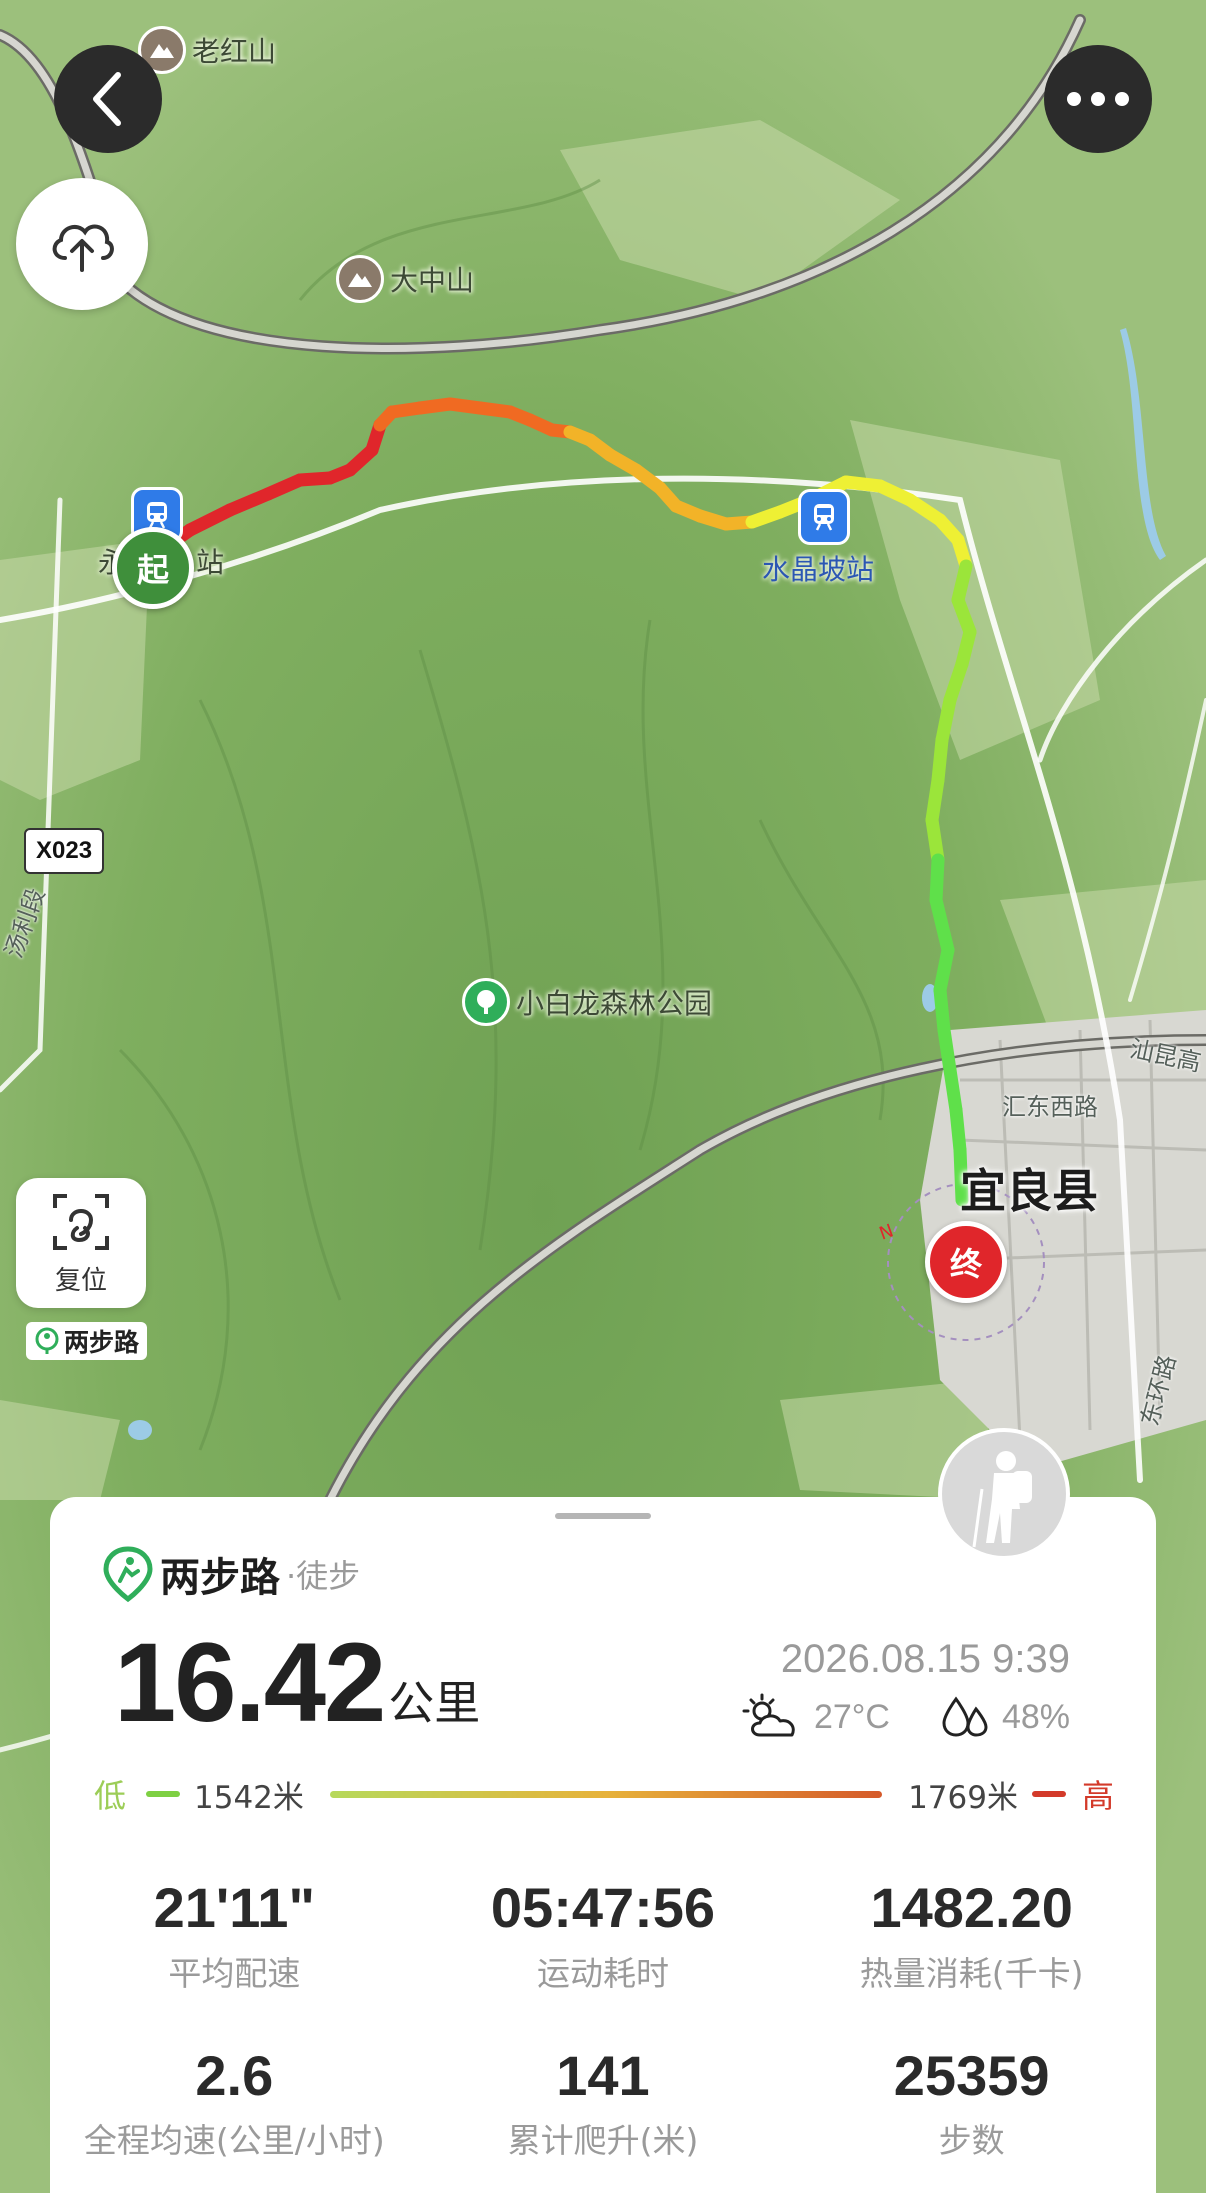 The image size is (1206, 2193). Describe the element at coordinates (603, 2075) in the screenshot. I see `stat-value: 141` at that location.